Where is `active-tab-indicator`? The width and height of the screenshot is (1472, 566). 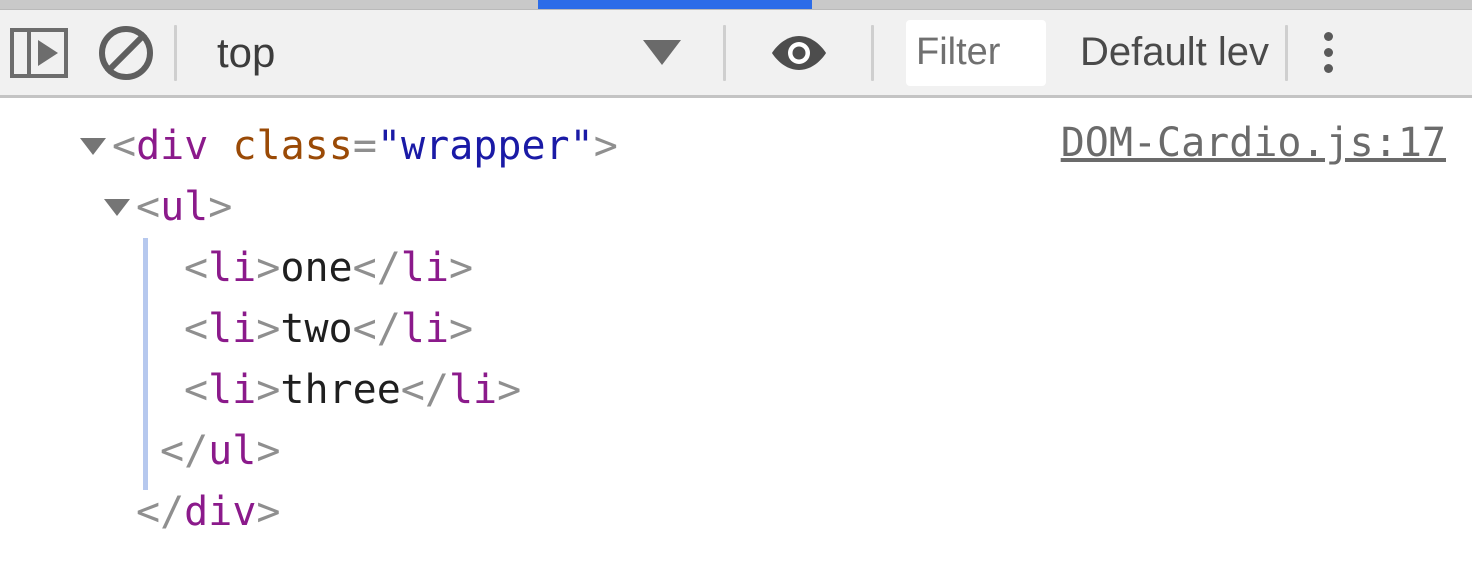
active-tab-indicator is located at coordinates (675, 4).